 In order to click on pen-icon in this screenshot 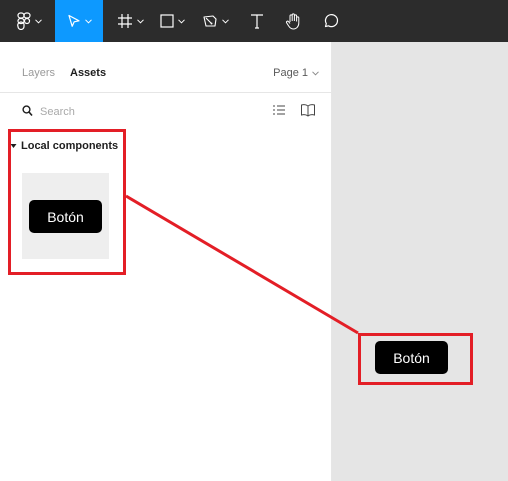, I will do `click(209, 21)`.